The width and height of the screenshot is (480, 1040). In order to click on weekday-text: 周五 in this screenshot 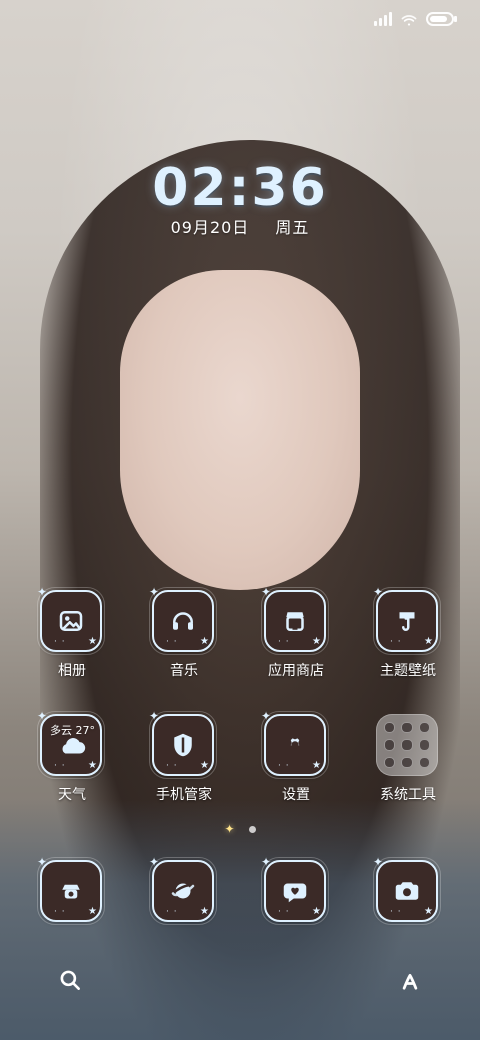, I will do `click(292, 227)`.